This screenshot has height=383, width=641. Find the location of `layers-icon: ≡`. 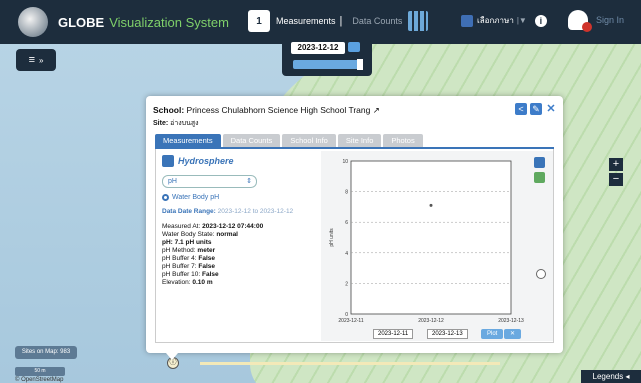

layers-icon: ≡ is located at coordinates (31, 60).